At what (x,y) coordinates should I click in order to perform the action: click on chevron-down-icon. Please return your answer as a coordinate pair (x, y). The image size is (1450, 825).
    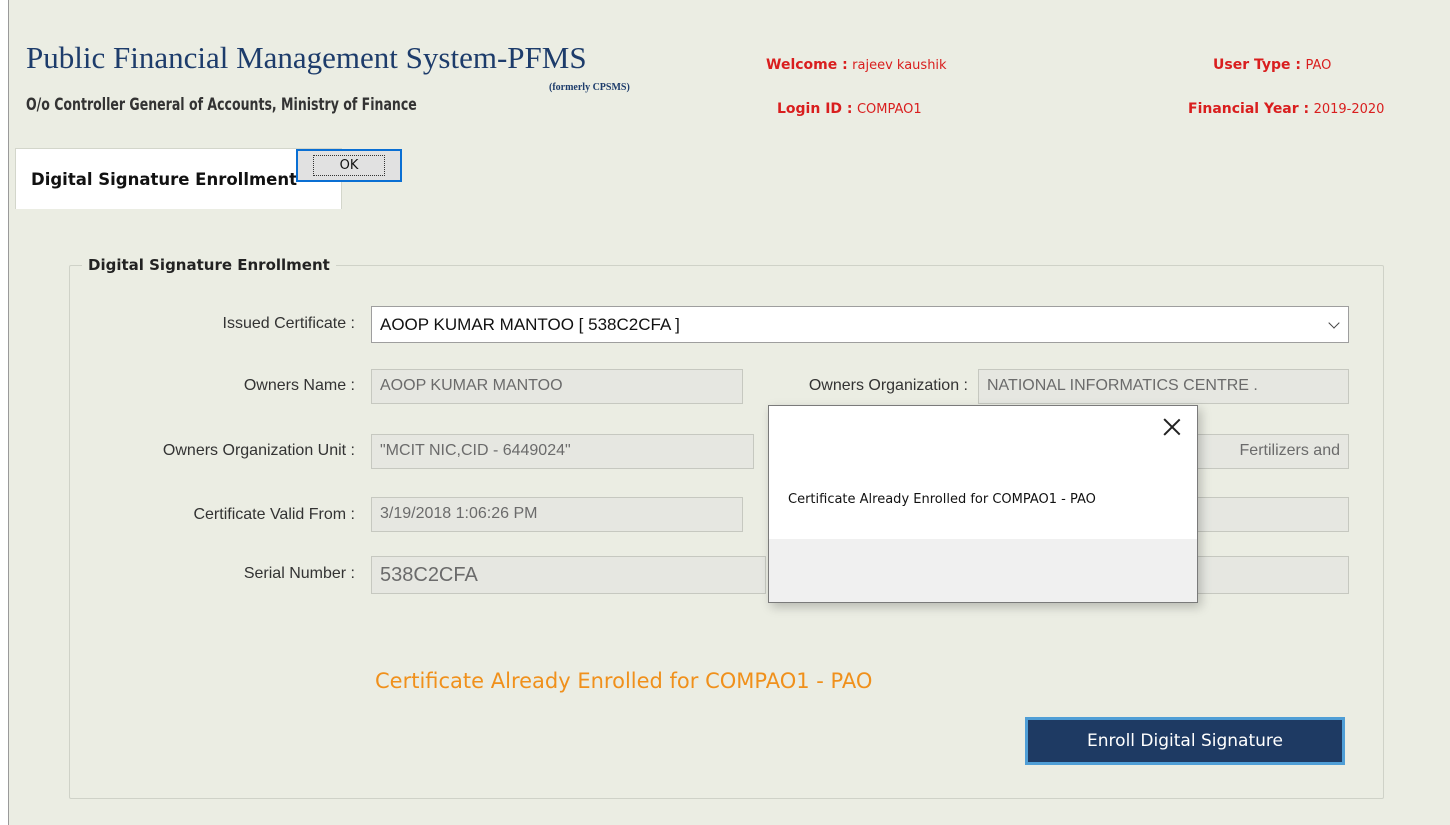
    Looking at the image, I should click on (1334, 323).